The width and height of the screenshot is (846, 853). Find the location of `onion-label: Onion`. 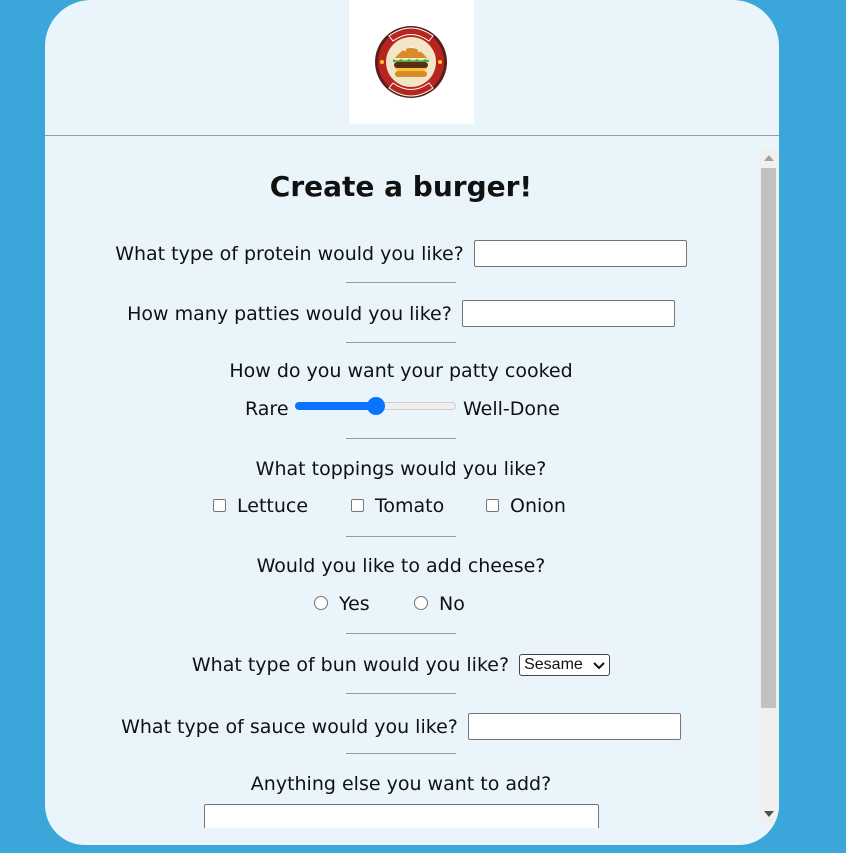

onion-label: Onion is located at coordinates (538, 506).